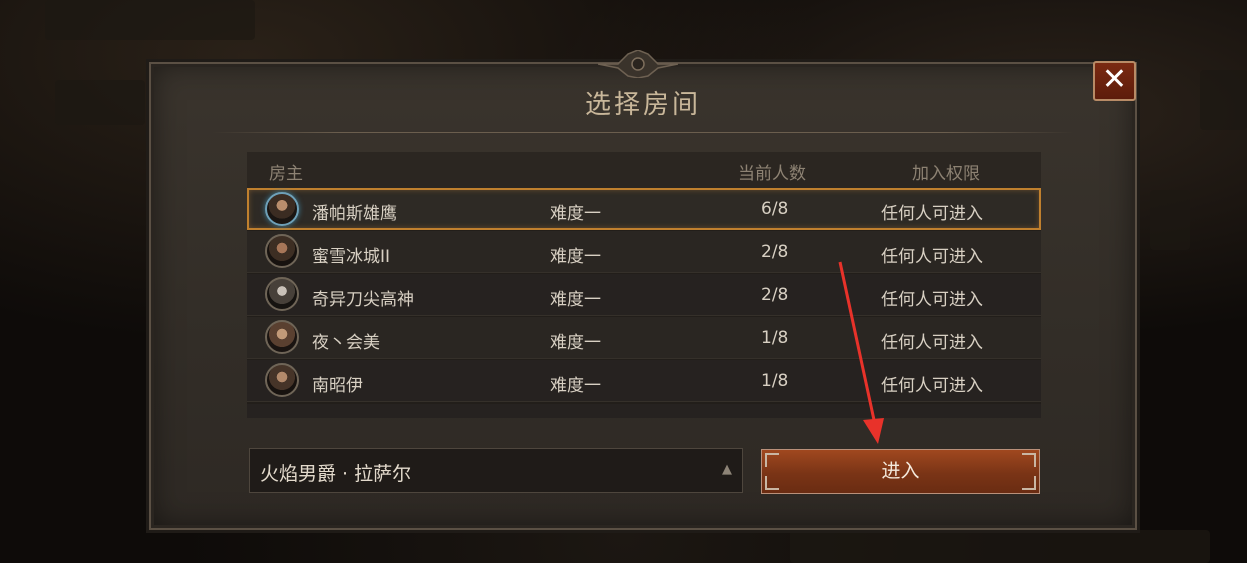 The height and width of the screenshot is (563, 1247). Describe the element at coordinates (644, 338) in the screenshot. I see `room-row: 夜丶会美 难度一 1/8 任何人可进入` at that location.